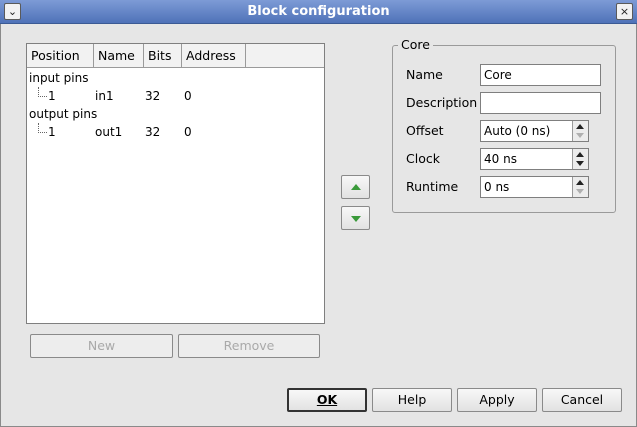 Image resolution: width=637 pixels, height=427 pixels. I want to click on clock-value: 40 ns, so click(500, 159).